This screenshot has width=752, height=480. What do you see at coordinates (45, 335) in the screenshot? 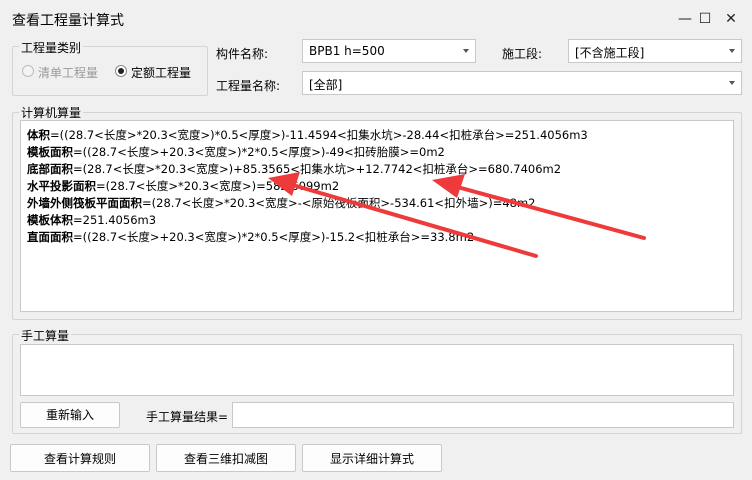
I see `manual-calc-group-label: 手工算量` at bounding box center [45, 335].